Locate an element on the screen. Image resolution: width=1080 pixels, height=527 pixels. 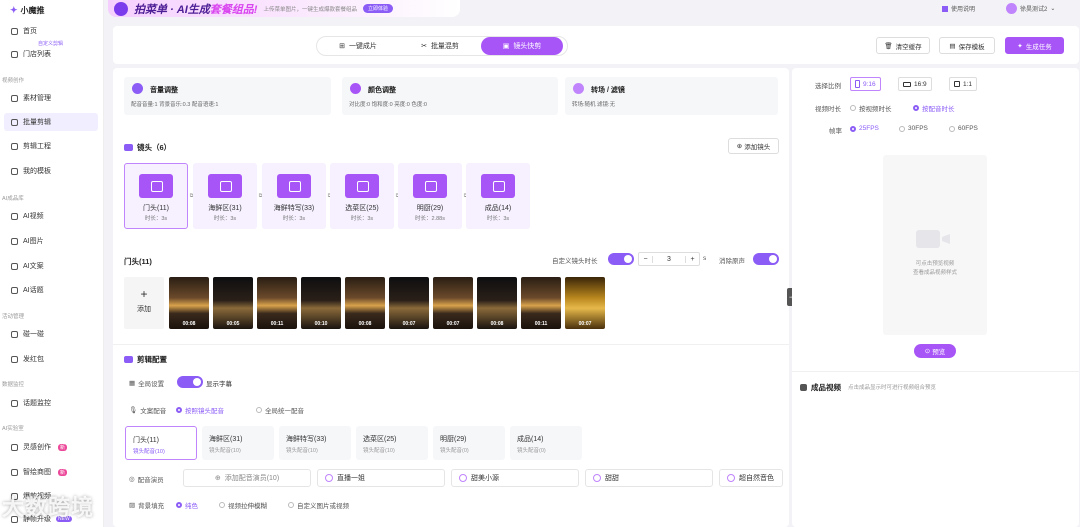
sidebar-item-label: 批量剪辑 is located at coordinates (37, 122).